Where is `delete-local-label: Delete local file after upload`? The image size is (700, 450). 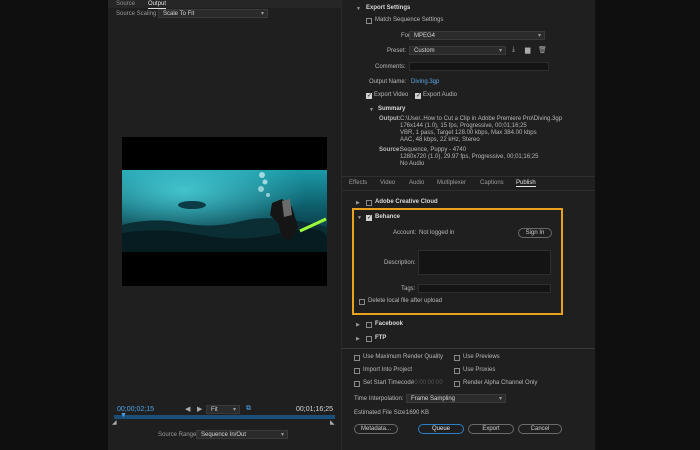
delete-local-label: Delete local file after upload is located at coordinates (405, 301).